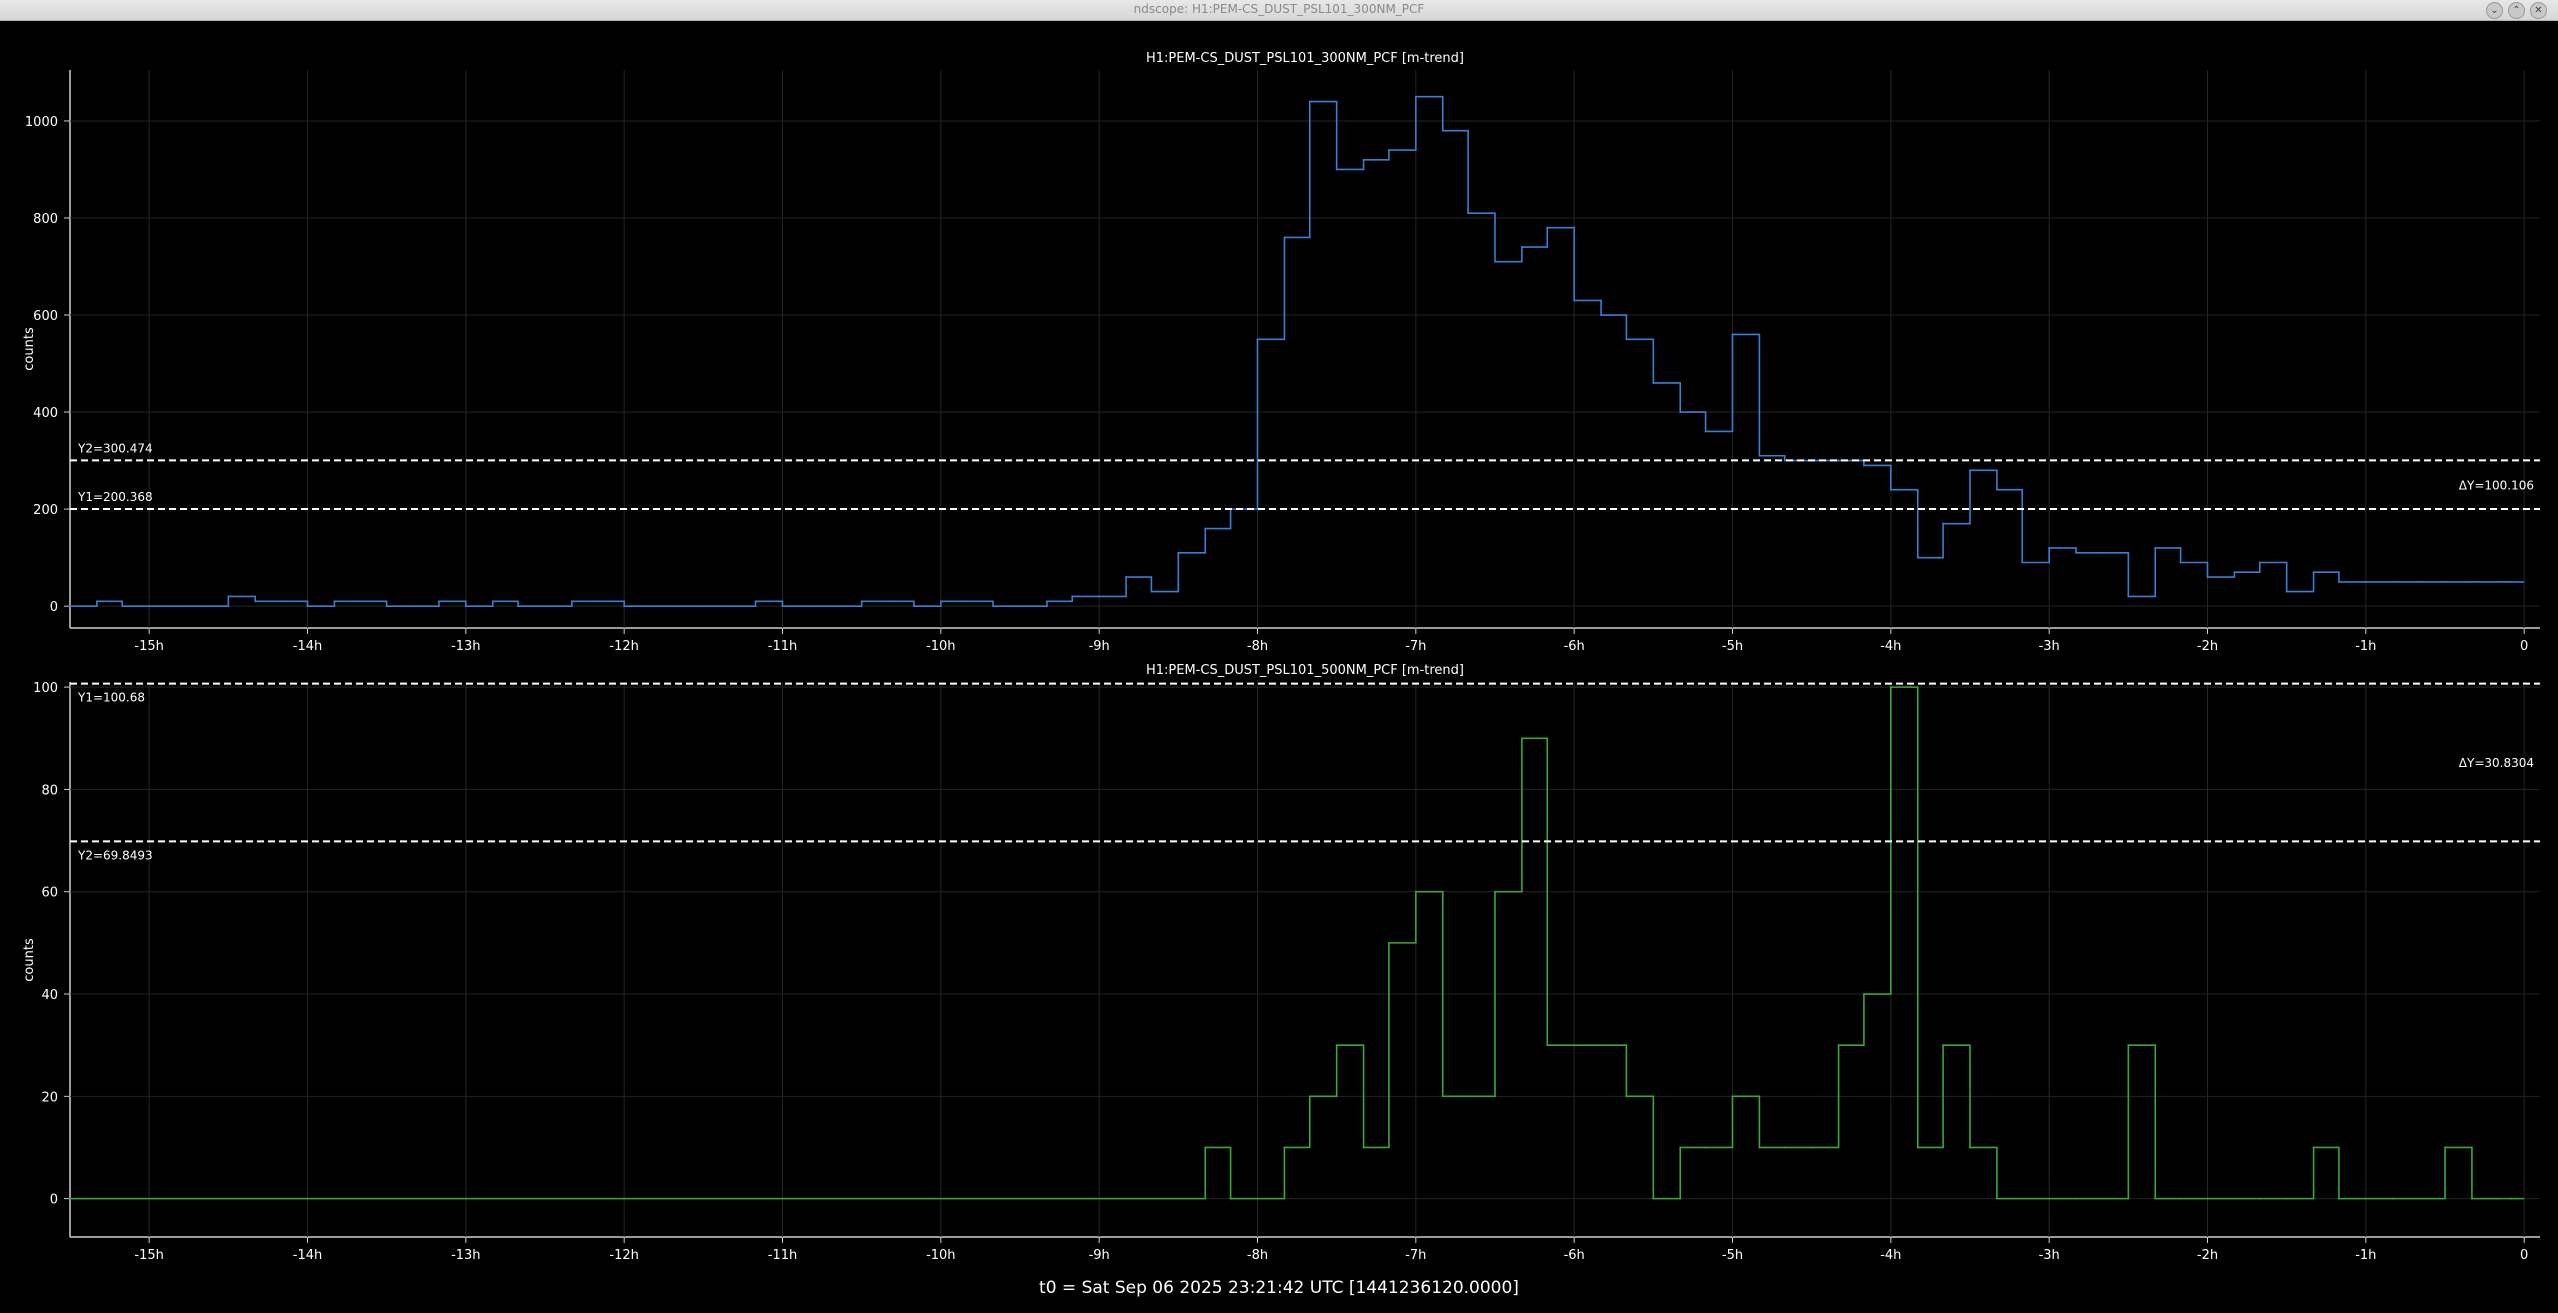  What do you see at coordinates (115, 497) in the screenshot?
I see `cursor-y1-label: Y1=200.368` at bounding box center [115, 497].